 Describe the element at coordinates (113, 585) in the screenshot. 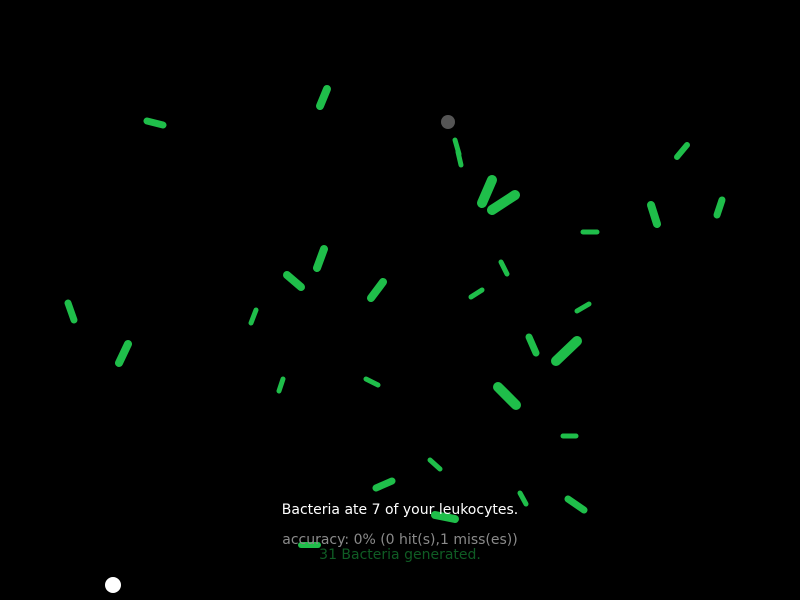

I see `player-leukocyte` at that location.